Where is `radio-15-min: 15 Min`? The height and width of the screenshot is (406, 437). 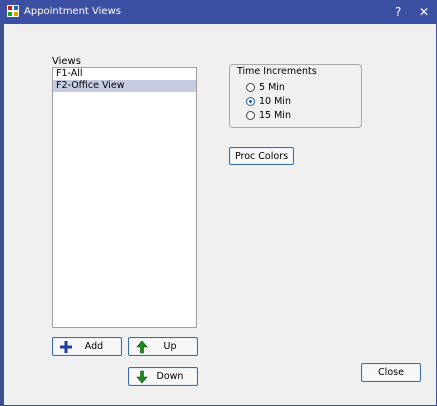 radio-15-min: 15 Min is located at coordinates (268, 115).